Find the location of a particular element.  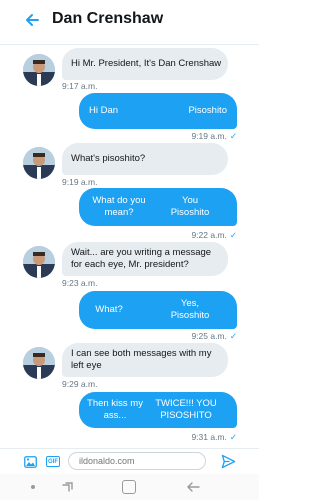

back-arrow-icon is located at coordinates (32, 20).